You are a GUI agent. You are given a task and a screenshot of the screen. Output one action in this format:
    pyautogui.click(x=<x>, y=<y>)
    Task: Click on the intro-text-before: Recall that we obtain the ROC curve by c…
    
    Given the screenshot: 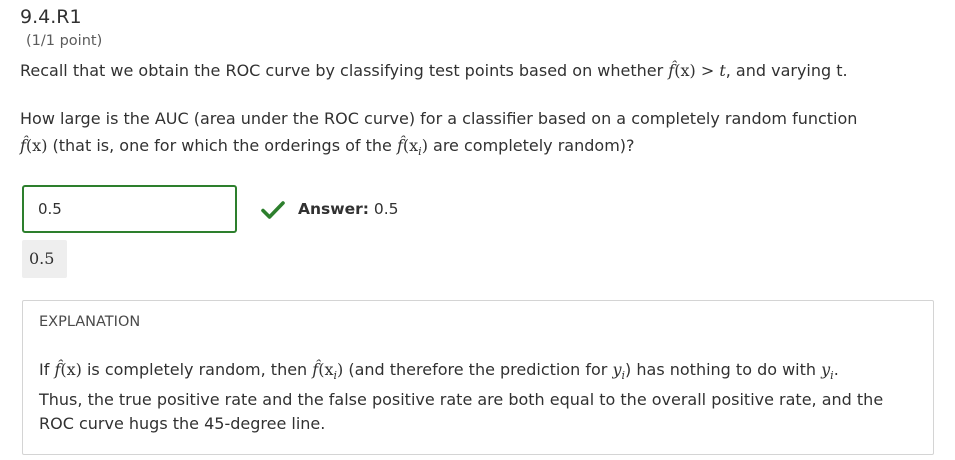 What is the action you would take?
    pyautogui.click(x=344, y=70)
    